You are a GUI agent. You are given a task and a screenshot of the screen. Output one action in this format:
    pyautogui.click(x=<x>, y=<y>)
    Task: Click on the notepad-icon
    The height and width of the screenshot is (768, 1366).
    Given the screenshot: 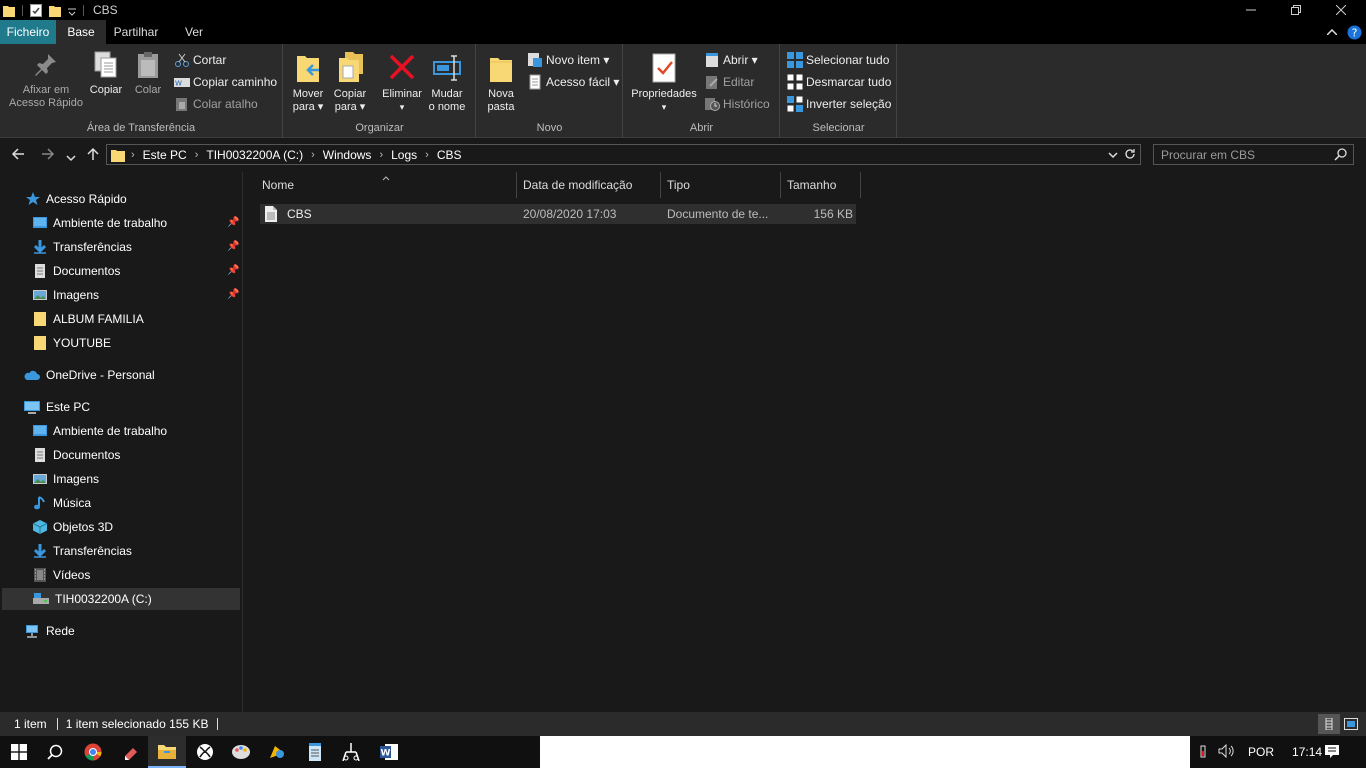 What is the action you would take?
    pyautogui.click(x=315, y=752)
    